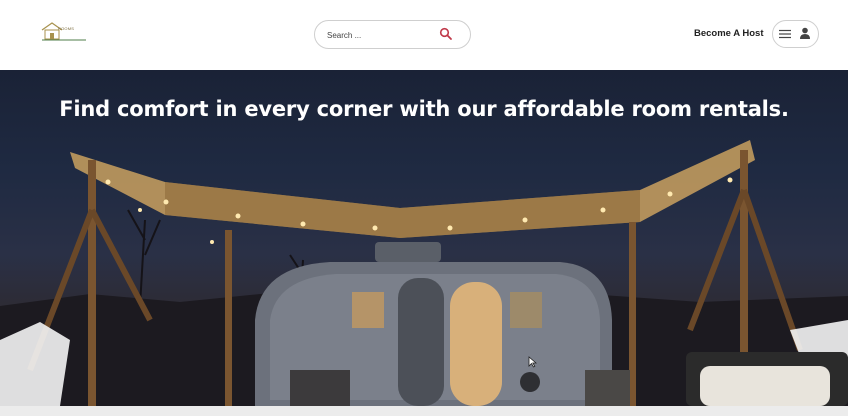 The image size is (848, 416). Describe the element at coordinates (446, 34) in the screenshot. I see `search-icon` at that location.